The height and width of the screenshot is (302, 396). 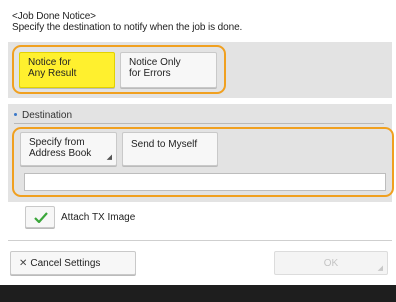 I want to click on send-to-myself-button: Send to Myself, so click(x=170, y=149).